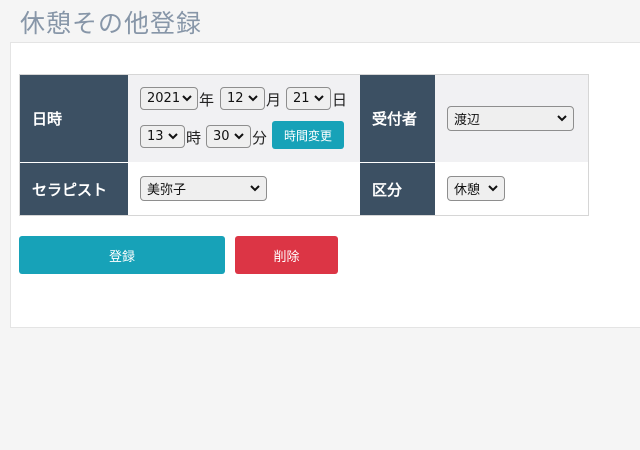 This screenshot has height=450, width=640. I want to click on day-unit: 日, so click(340, 100).